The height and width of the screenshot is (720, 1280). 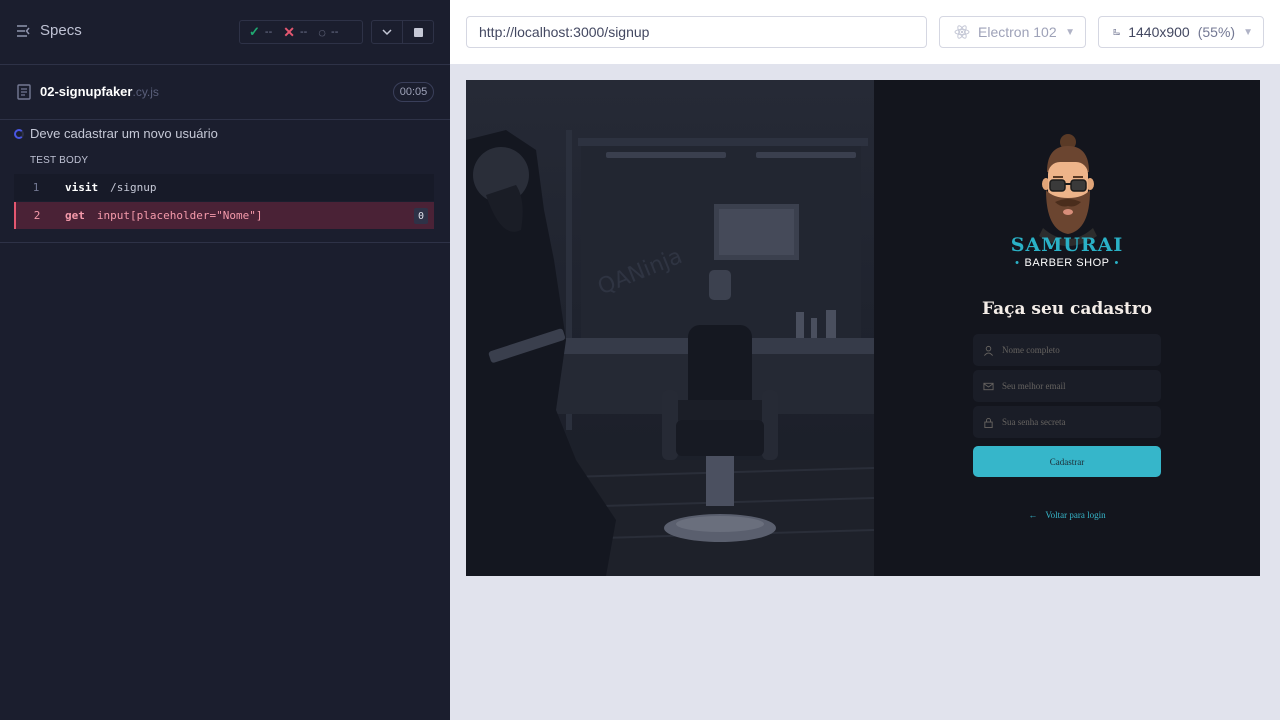 What do you see at coordinates (962, 32) in the screenshot?
I see `electron-icon` at bounding box center [962, 32].